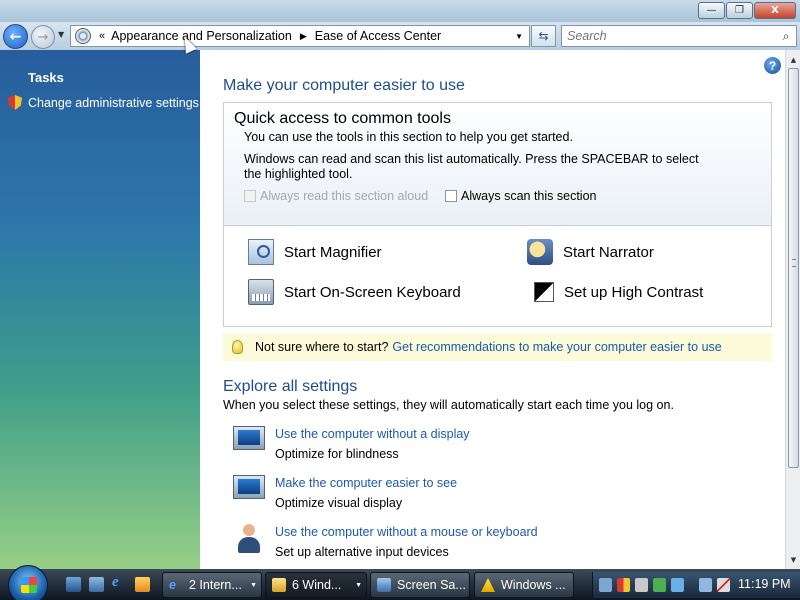 This screenshot has height=600, width=800. What do you see at coordinates (608, 252) in the screenshot?
I see `tool-label: Start Narrator` at bounding box center [608, 252].